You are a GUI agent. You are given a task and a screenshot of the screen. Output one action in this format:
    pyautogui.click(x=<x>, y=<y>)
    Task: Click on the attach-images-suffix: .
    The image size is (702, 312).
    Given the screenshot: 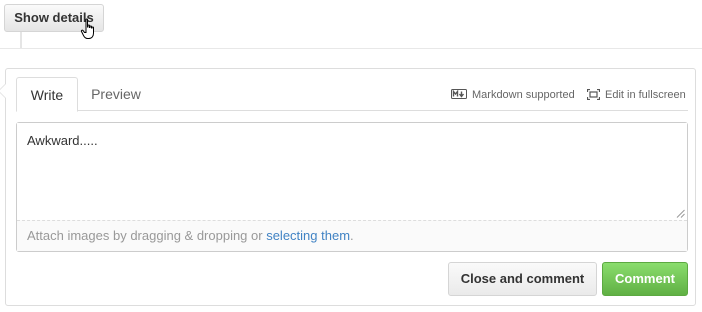 What is the action you would take?
    pyautogui.click(x=352, y=235)
    